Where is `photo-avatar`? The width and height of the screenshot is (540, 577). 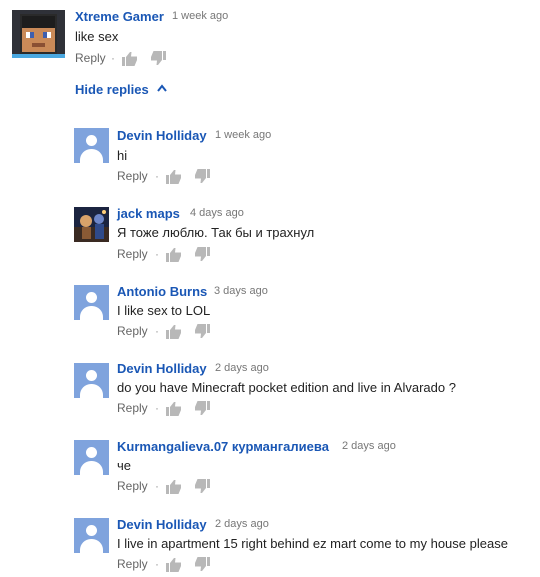
photo-avatar is located at coordinates (91, 224).